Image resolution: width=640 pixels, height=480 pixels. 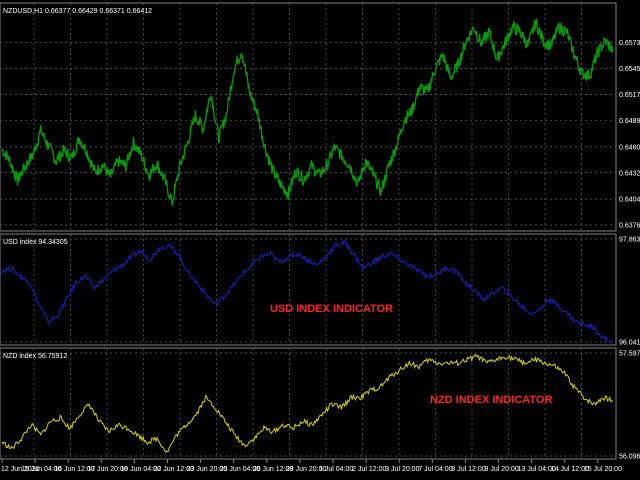 I want to click on y-tick-label: 0.63760, so click(x=629, y=226).